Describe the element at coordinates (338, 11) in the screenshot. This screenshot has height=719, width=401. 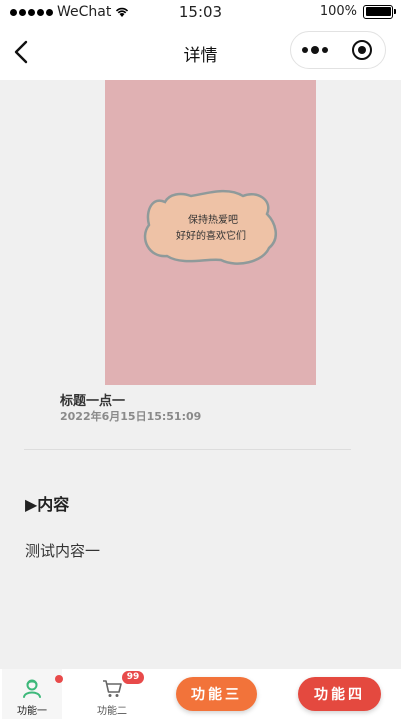
I see `battery-percent: 100%` at that location.